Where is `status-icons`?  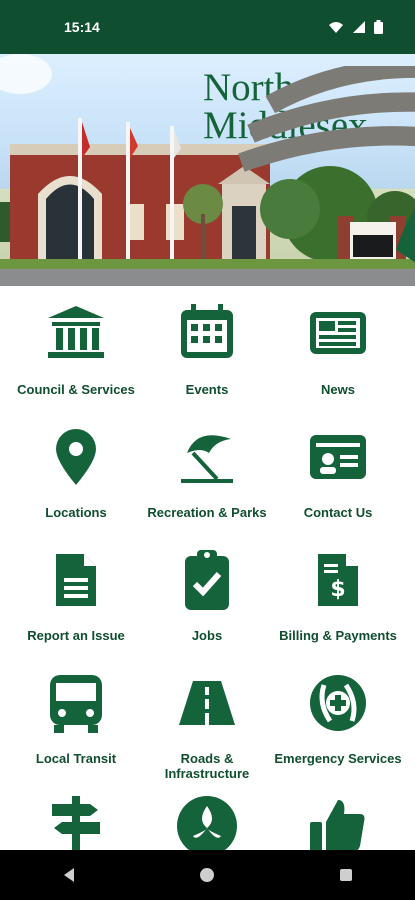
status-icons is located at coordinates (355, 27).